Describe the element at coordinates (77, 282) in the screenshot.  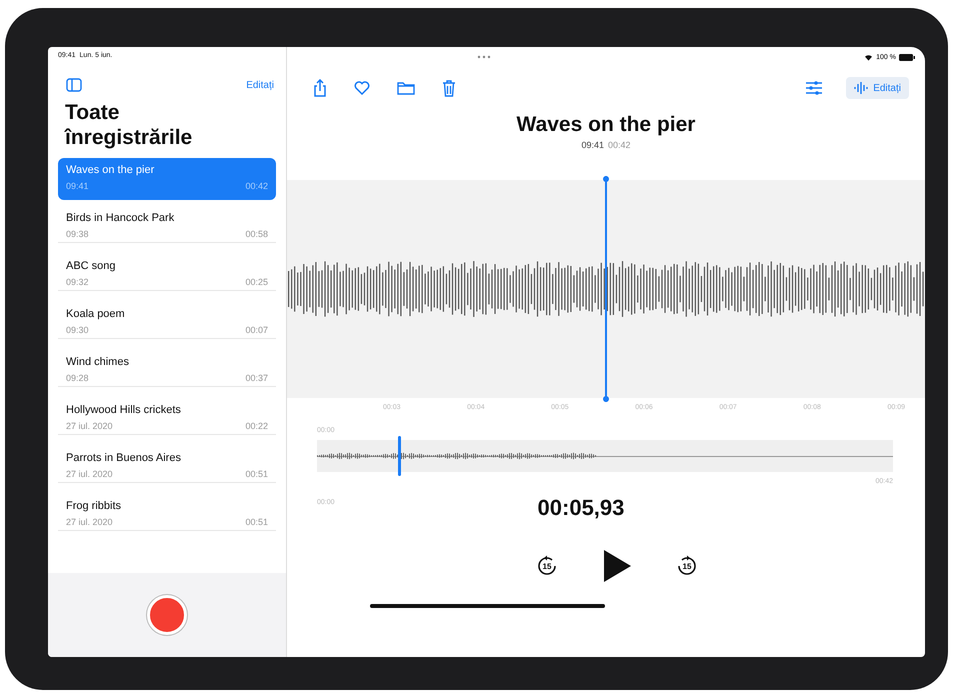
I see `recording-date: 09:32` at that location.